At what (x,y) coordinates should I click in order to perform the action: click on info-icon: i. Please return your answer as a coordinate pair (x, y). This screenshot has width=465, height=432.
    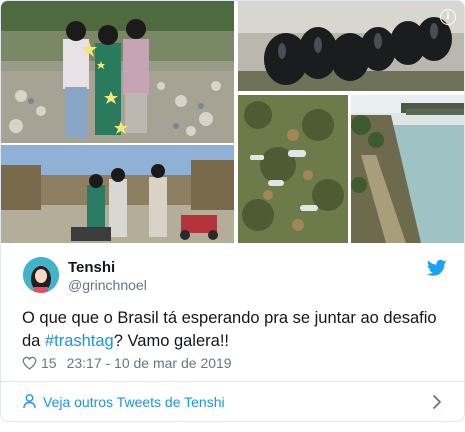
    Looking at the image, I should click on (448, 17).